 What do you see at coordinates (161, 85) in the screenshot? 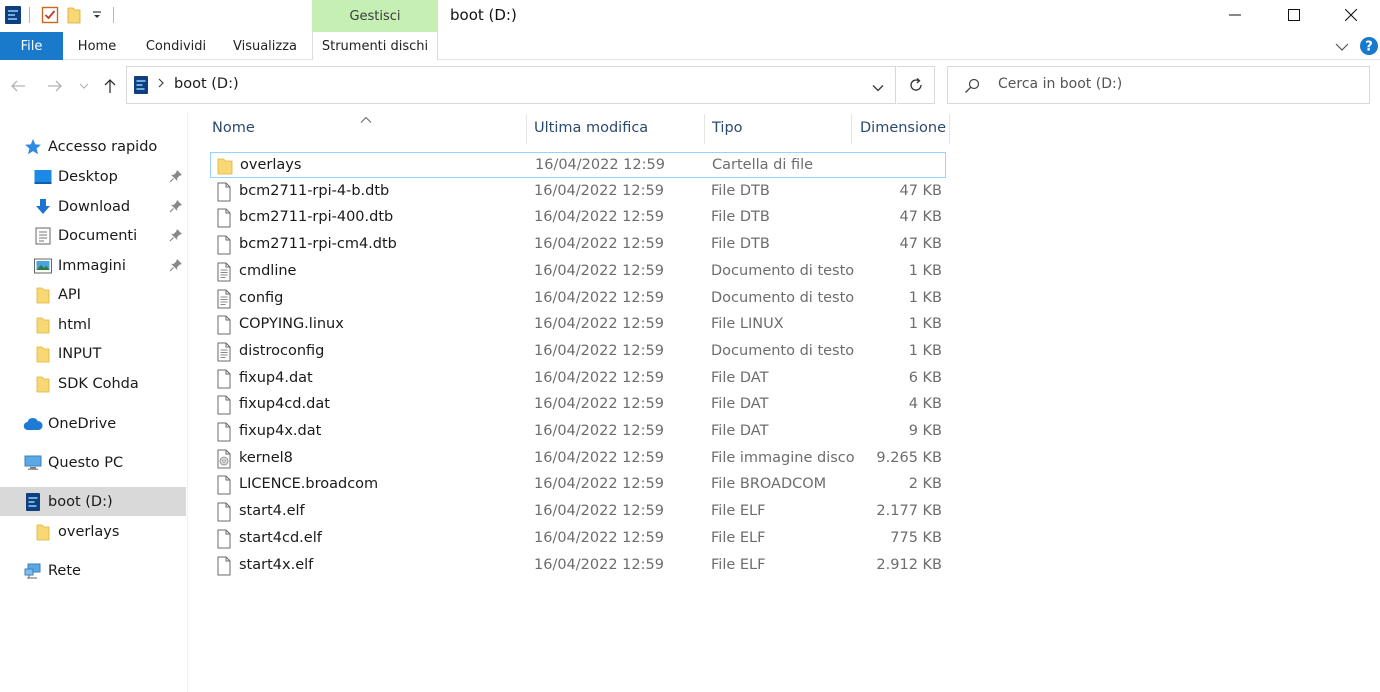
I see `breadcrumb-chevron-icon` at bounding box center [161, 85].